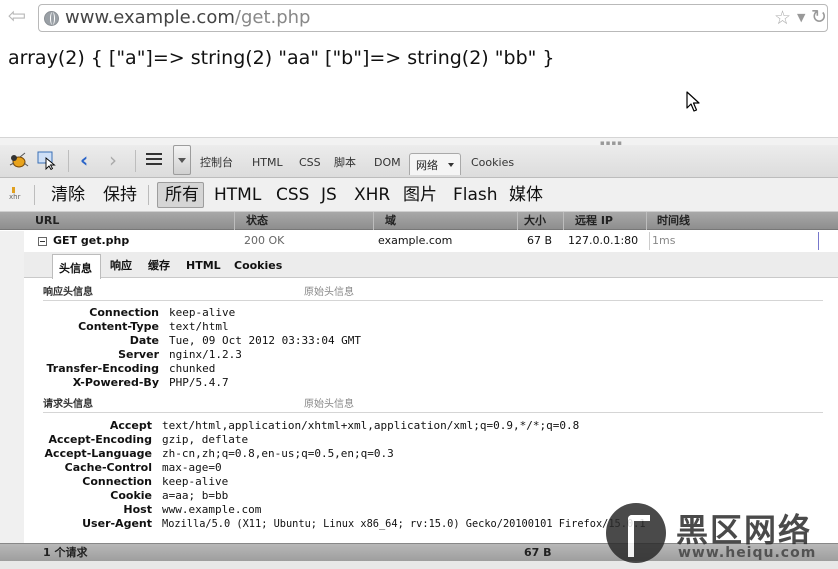  I want to click on tab-css: CSS, so click(310, 163).